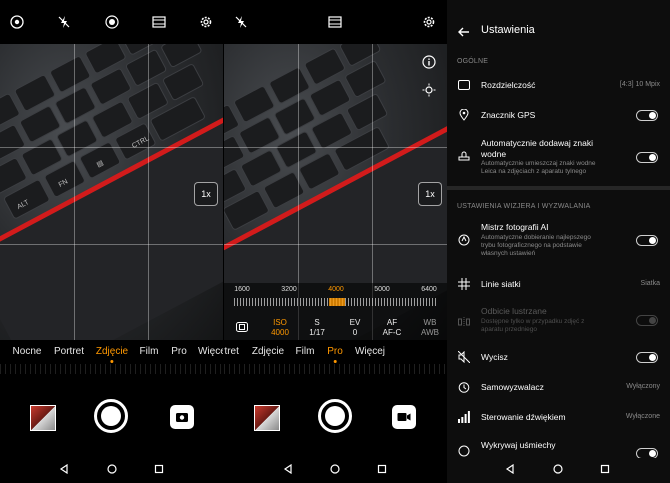 Image resolution: width=670 pixels, height=483 pixels. I want to click on iso-scale-value: 1600, so click(242, 289).